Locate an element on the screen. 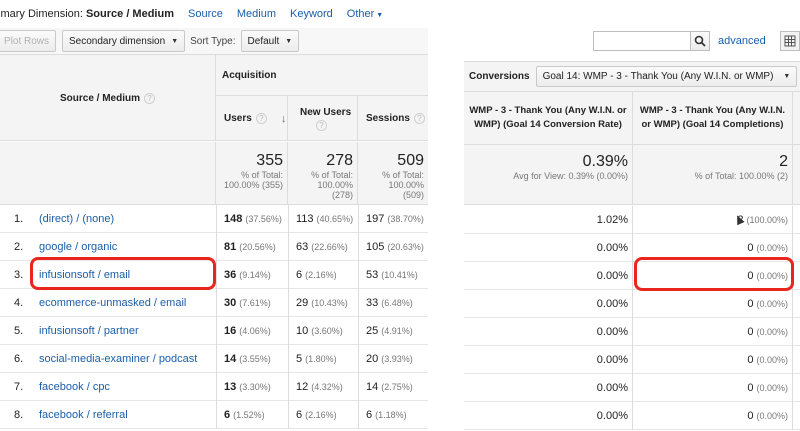 The width and height of the screenshot is (800, 431). new-users-column-header: New Users ? is located at coordinates (323, 118).